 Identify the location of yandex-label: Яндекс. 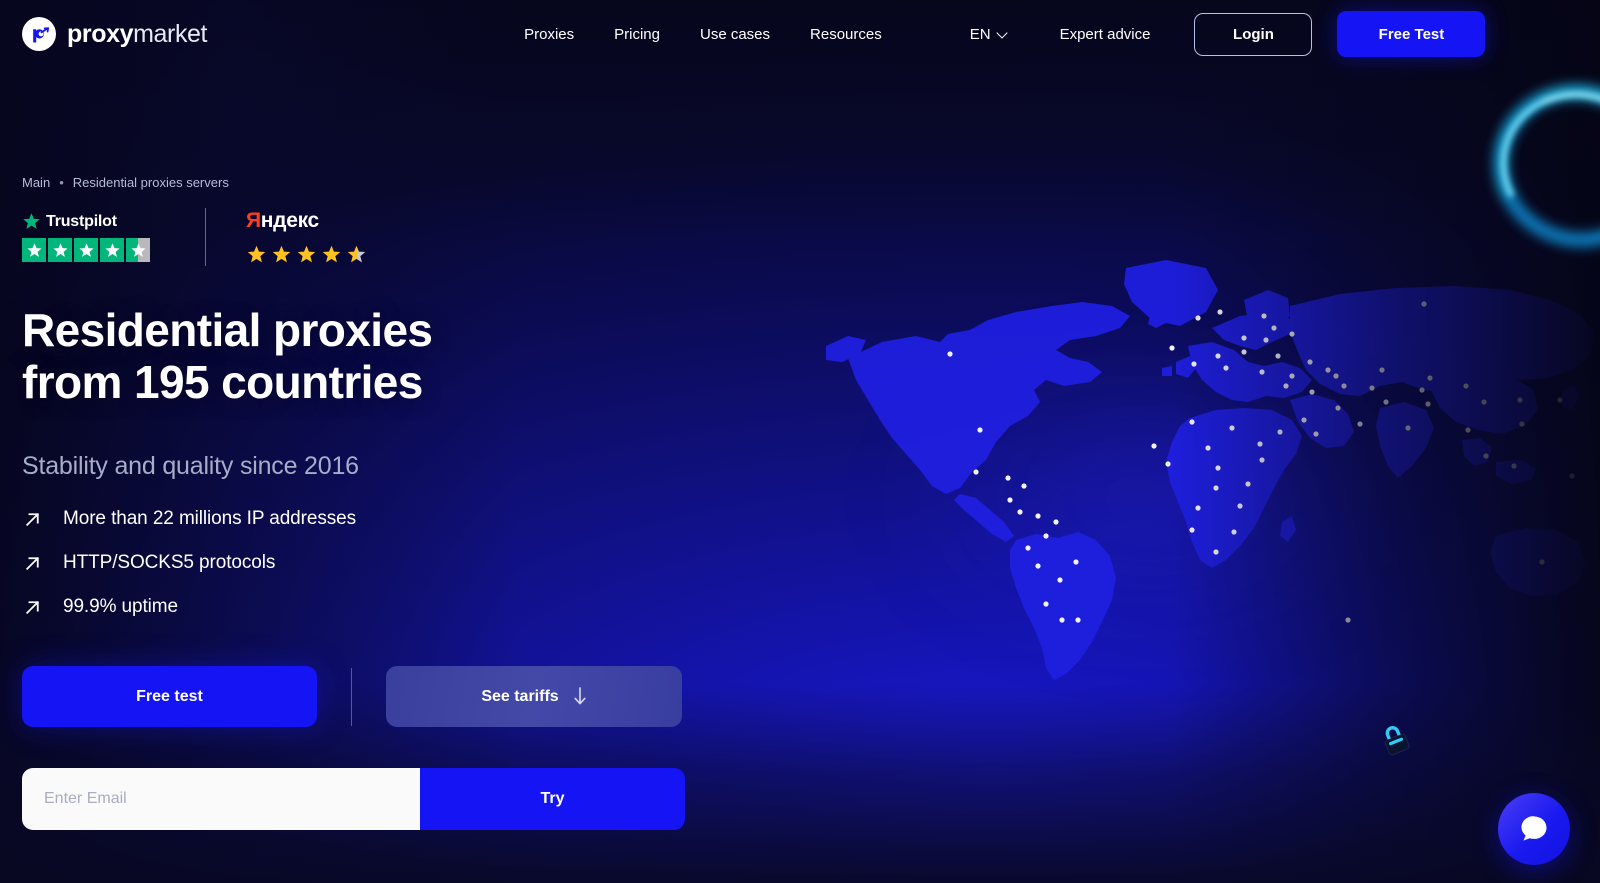
(306, 220).